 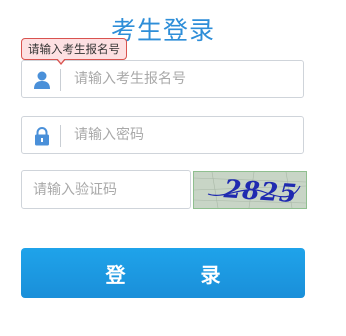 I want to click on user-icon, so click(x=42, y=80).